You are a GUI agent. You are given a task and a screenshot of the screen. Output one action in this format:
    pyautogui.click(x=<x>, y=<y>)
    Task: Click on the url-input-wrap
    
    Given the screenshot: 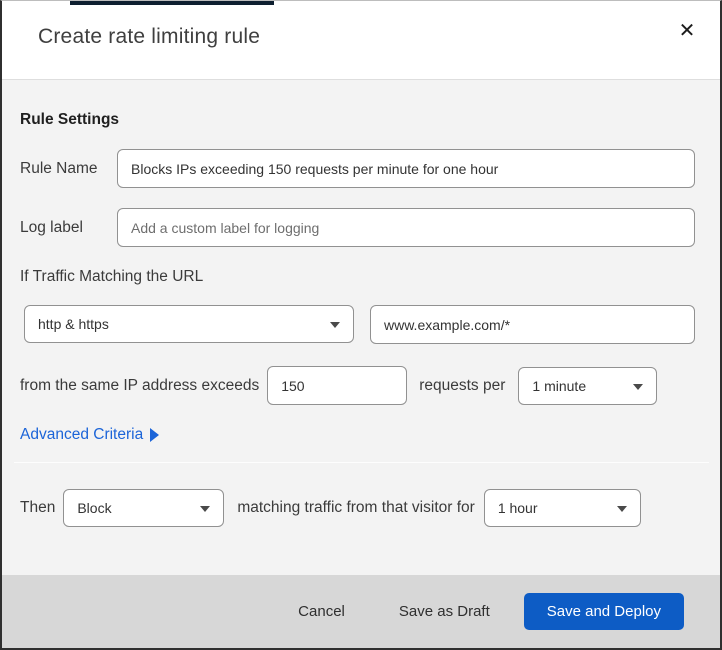 What is the action you would take?
    pyautogui.click(x=532, y=324)
    